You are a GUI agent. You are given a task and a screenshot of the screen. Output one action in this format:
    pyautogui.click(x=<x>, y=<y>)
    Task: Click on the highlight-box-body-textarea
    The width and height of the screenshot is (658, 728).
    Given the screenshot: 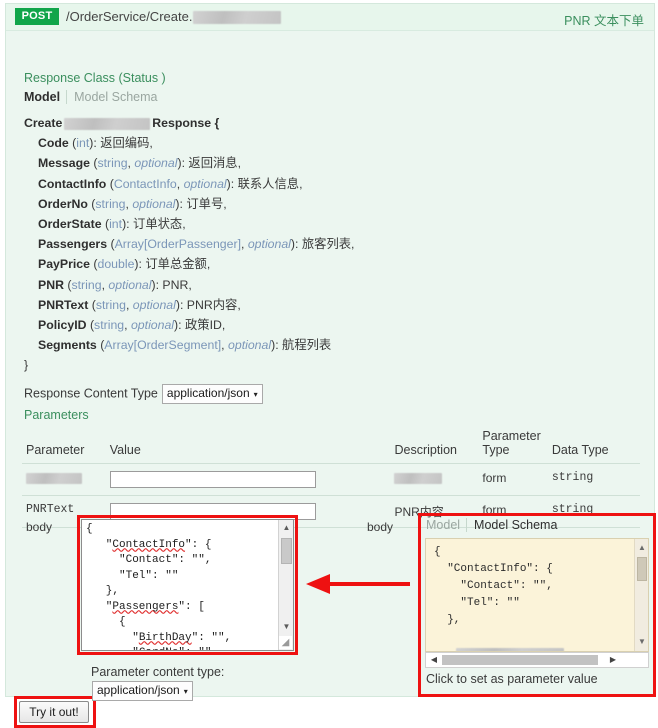 What is the action you would take?
    pyautogui.click(x=187, y=585)
    